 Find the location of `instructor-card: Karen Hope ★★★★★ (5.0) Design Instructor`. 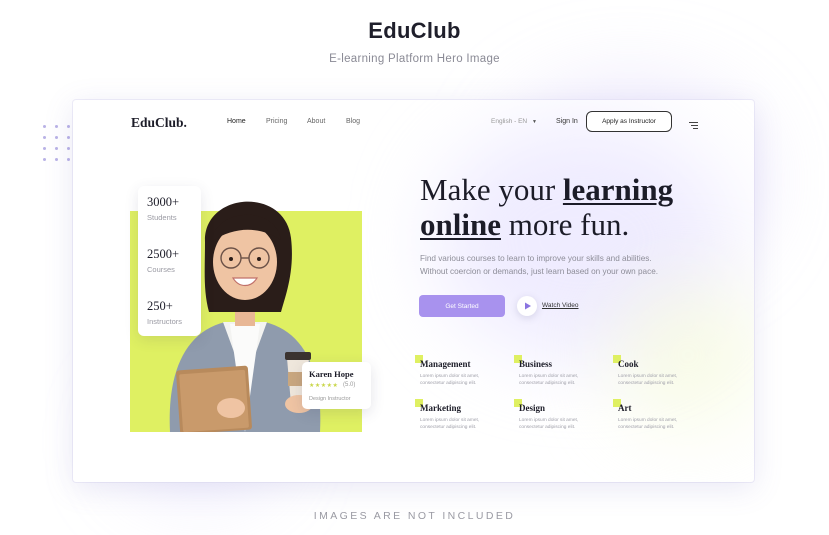

instructor-card: Karen Hope ★★★★★ (5.0) Design Instructor is located at coordinates (336, 385).